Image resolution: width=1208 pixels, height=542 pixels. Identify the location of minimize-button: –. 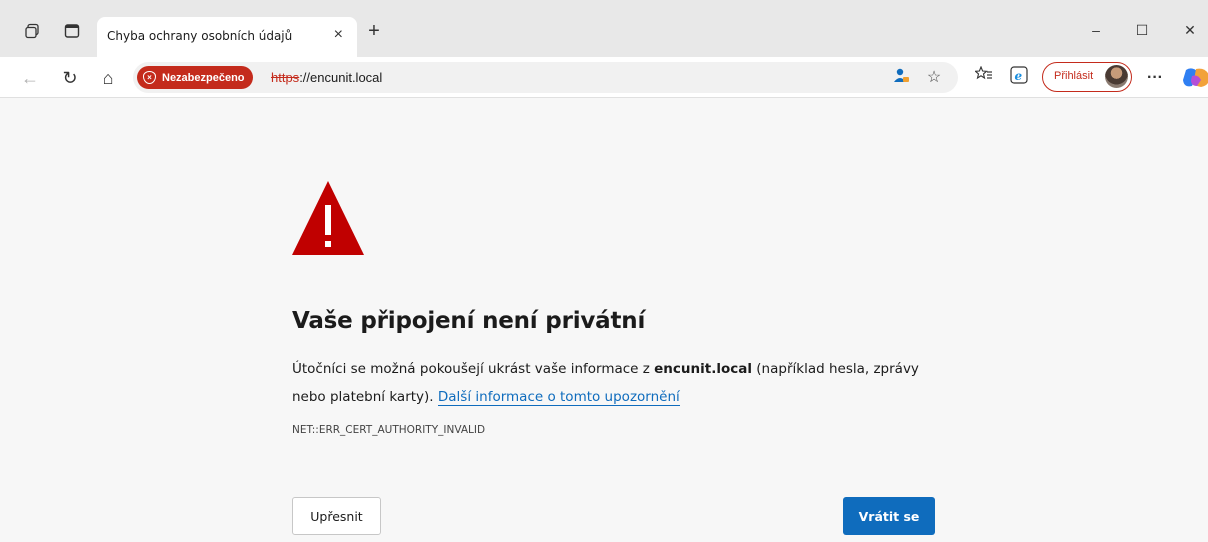
(1096, 32).